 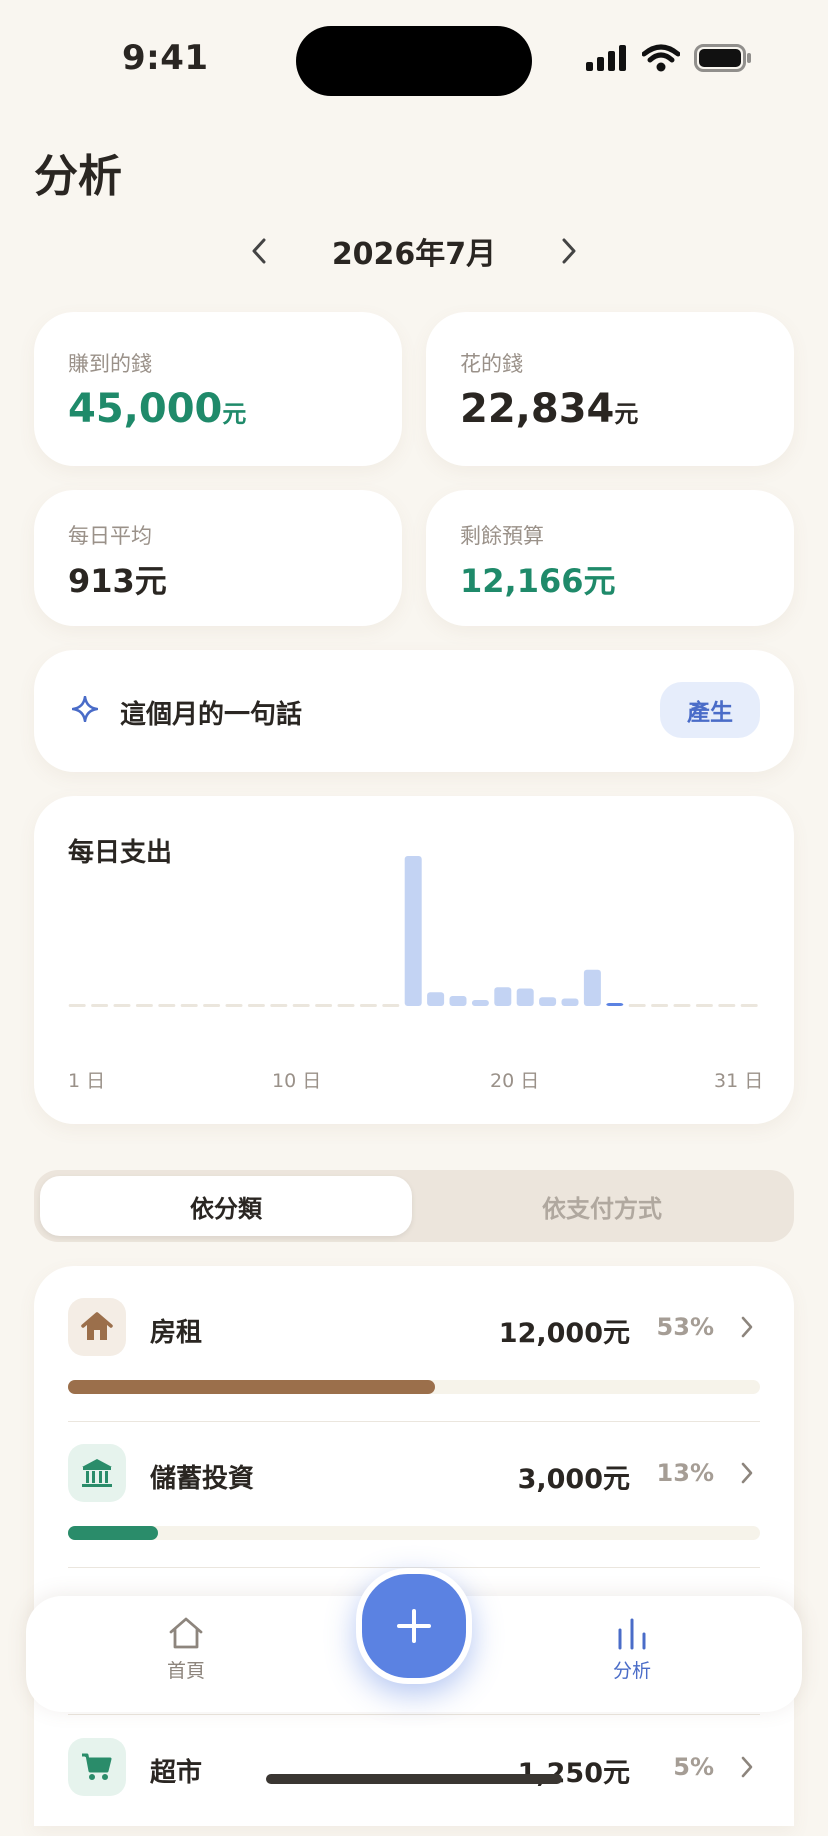 What do you see at coordinates (414, 1206) in the screenshot?
I see `breakdown-segmented-control: 依分類 依支付方式` at bounding box center [414, 1206].